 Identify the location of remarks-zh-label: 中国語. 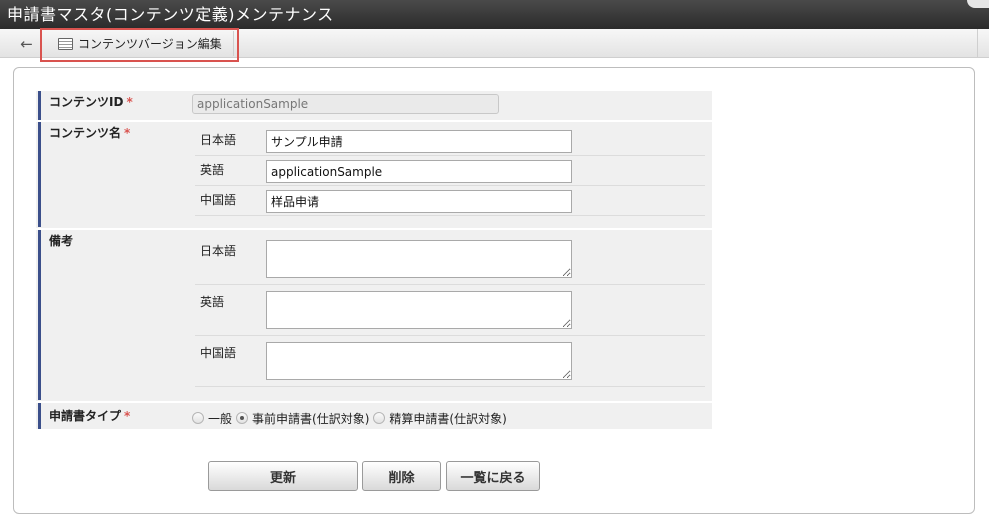
(218, 353).